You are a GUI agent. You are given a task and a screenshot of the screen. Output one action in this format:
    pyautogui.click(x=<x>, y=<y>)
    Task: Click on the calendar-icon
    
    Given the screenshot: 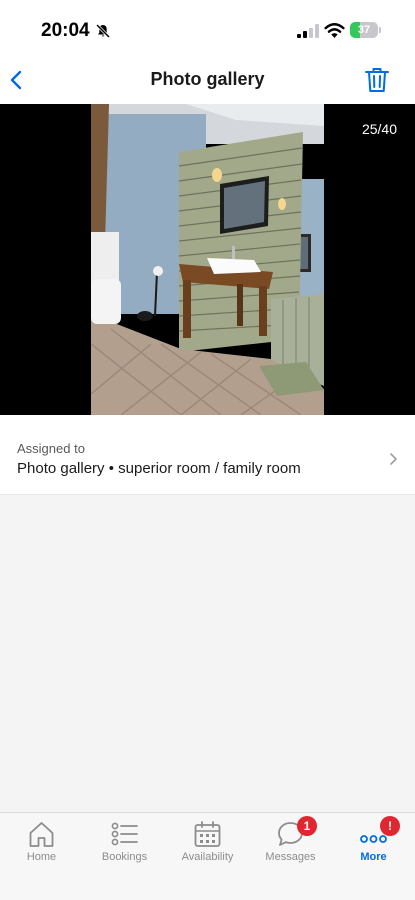 What is the action you would take?
    pyautogui.click(x=207, y=834)
    